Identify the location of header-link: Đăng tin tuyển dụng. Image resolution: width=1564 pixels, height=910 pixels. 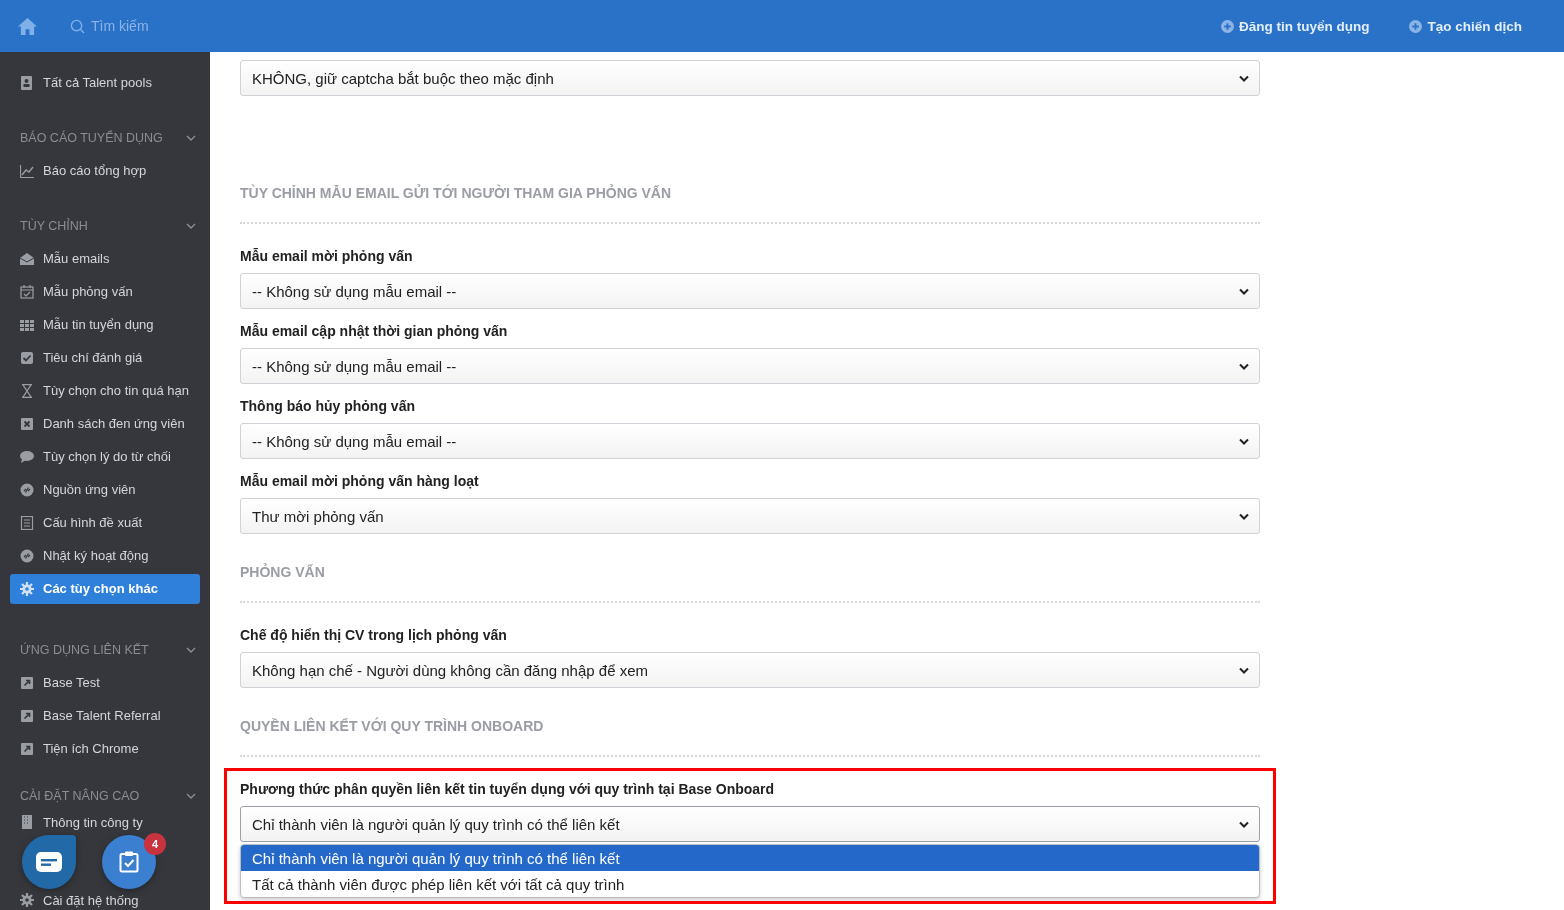
(1295, 26).